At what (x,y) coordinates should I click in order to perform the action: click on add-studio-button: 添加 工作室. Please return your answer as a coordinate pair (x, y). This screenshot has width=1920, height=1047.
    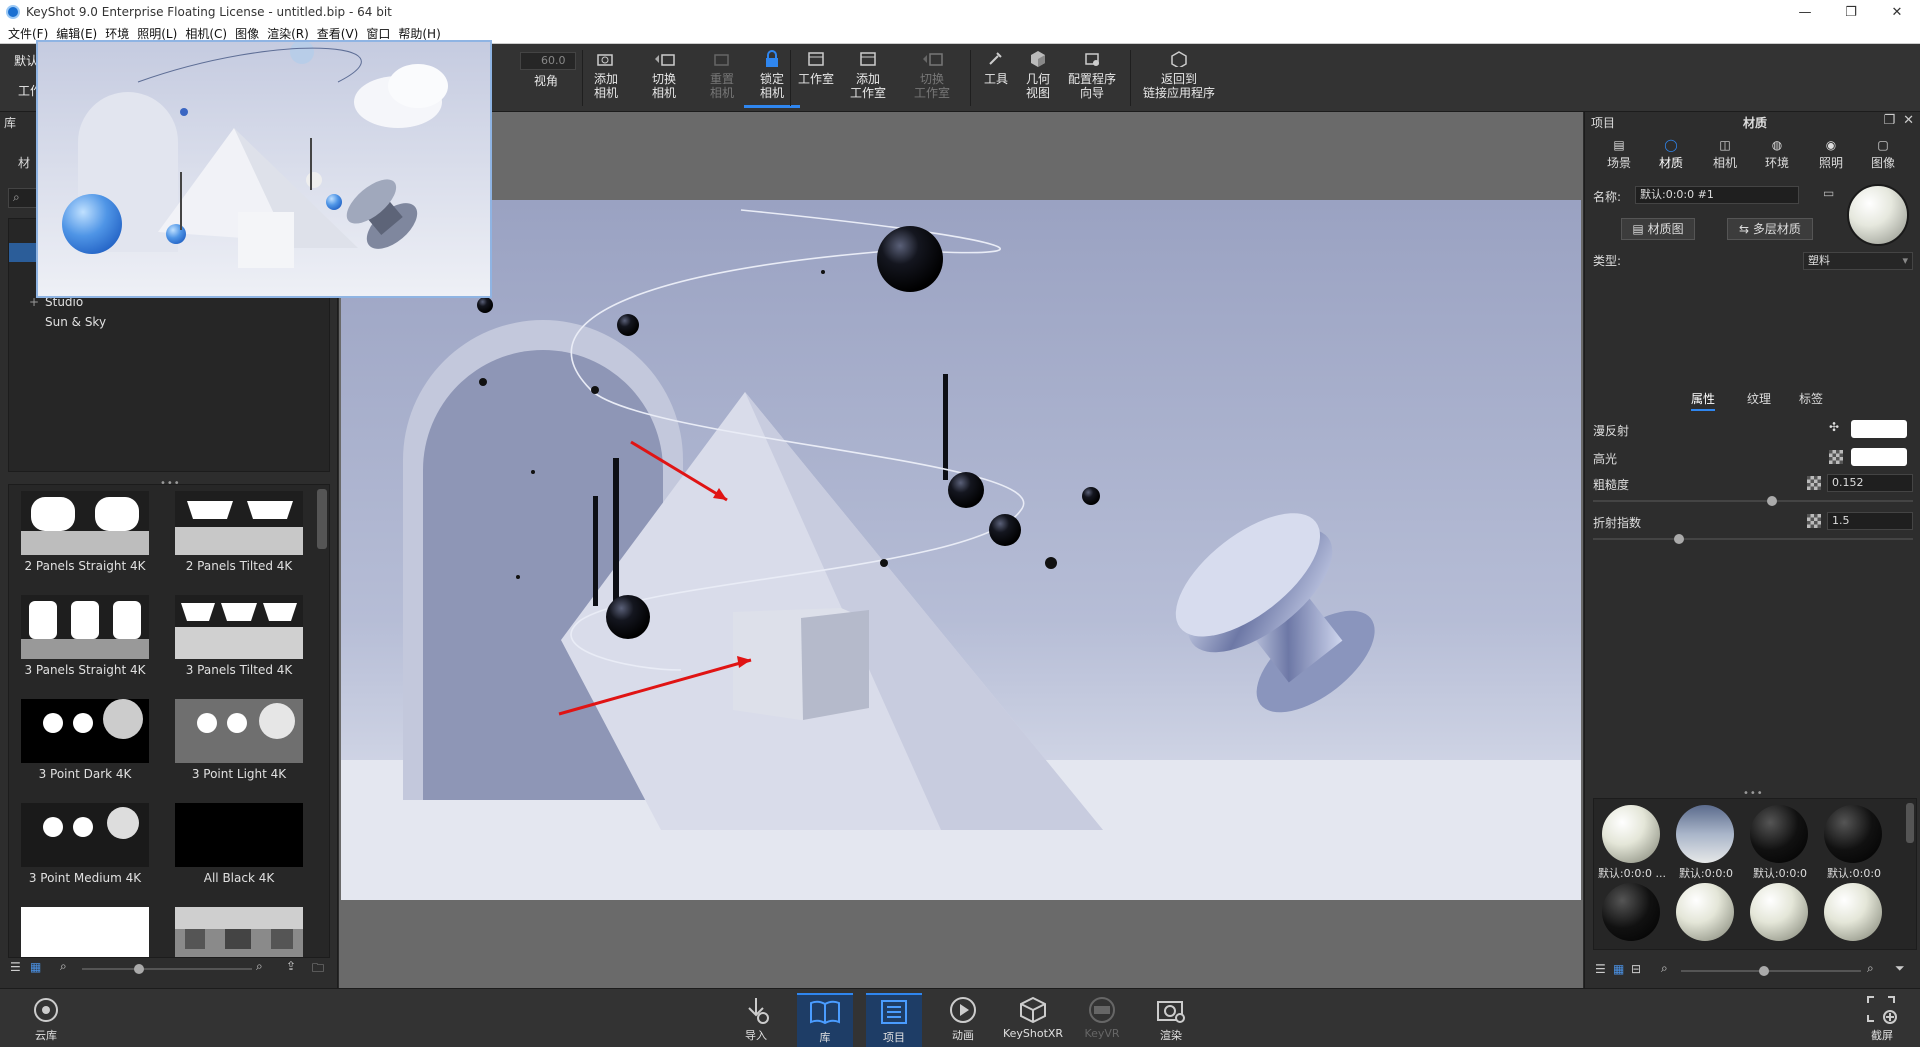
    Looking at the image, I should click on (868, 74).